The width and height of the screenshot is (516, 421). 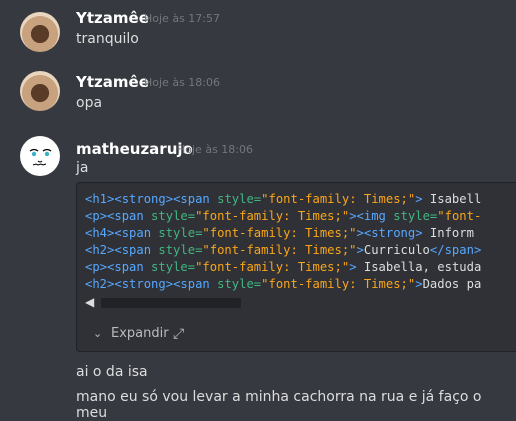 What do you see at coordinates (171, 303) in the screenshot?
I see `scrollbar-thumb` at bounding box center [171, 303].